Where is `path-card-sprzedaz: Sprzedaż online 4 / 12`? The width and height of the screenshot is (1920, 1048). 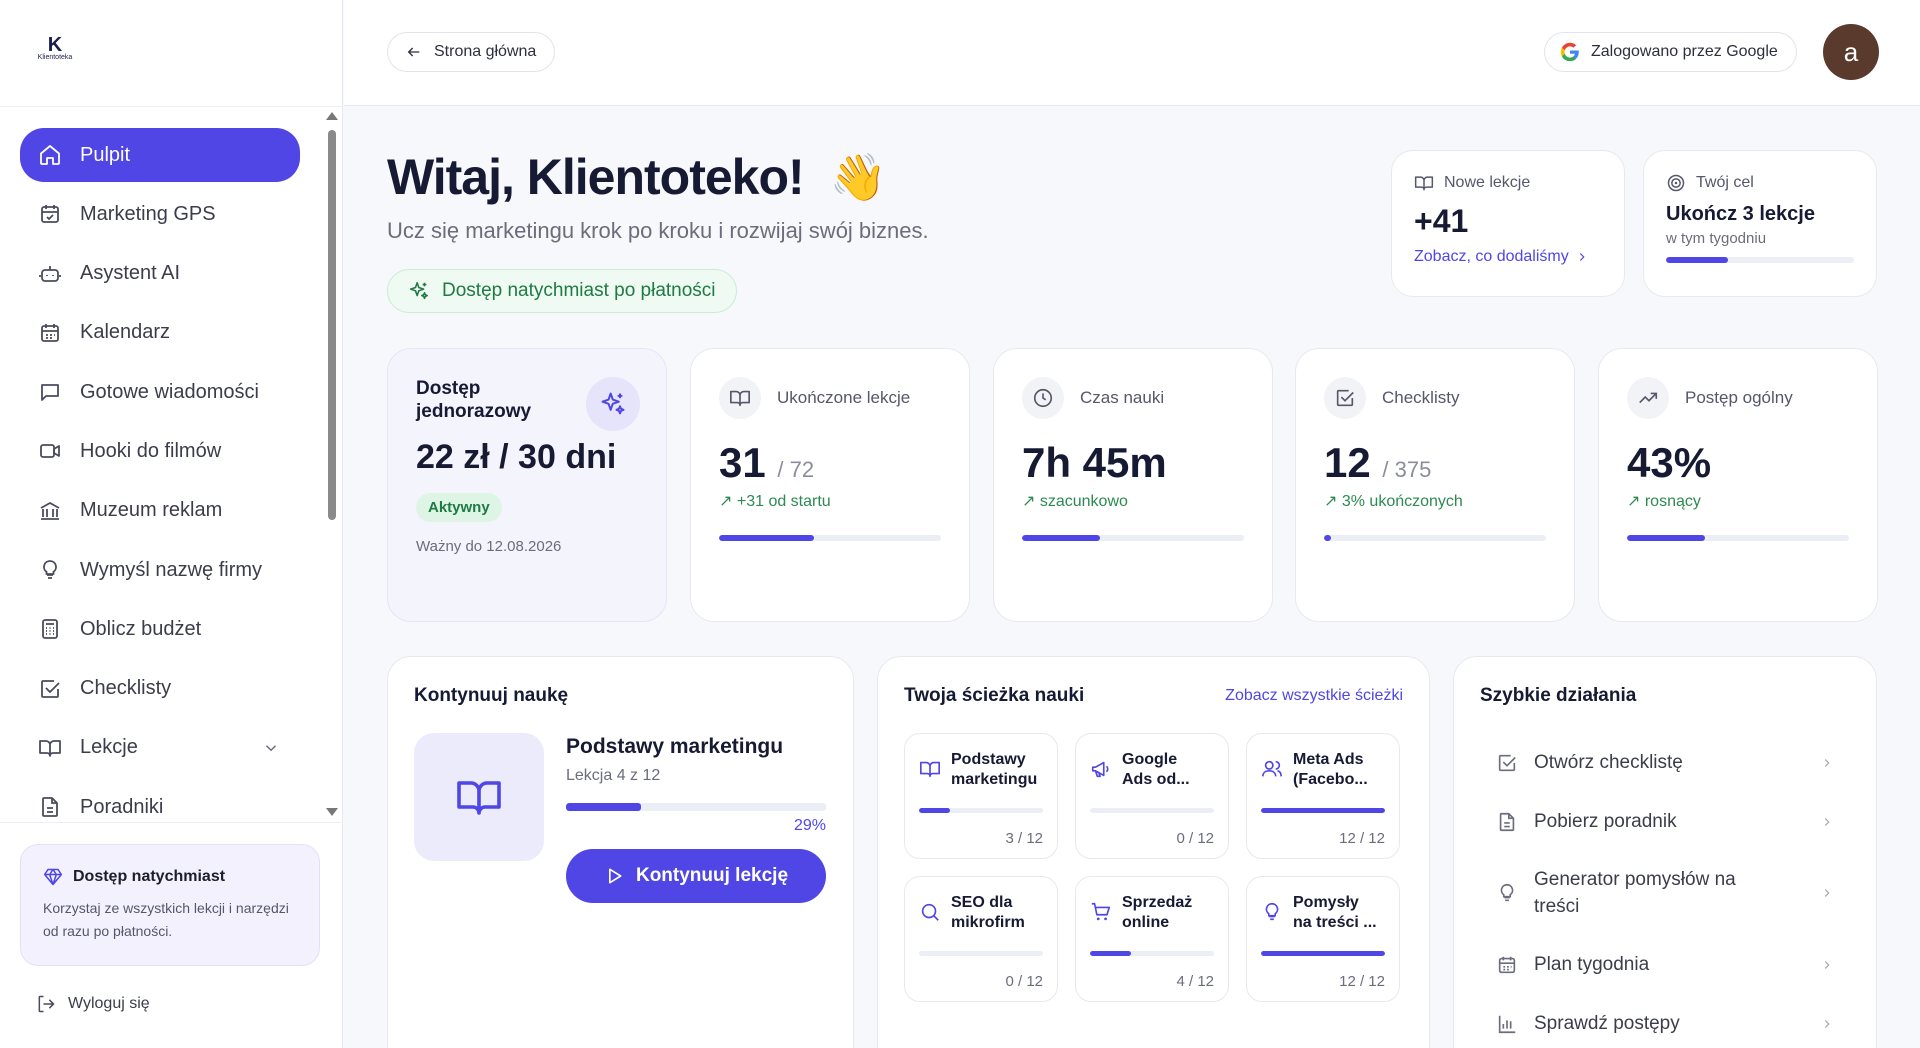 path-card-sprzedaz: Sprzedaż online 4 / 12 is located at coordinates (1152, 939).